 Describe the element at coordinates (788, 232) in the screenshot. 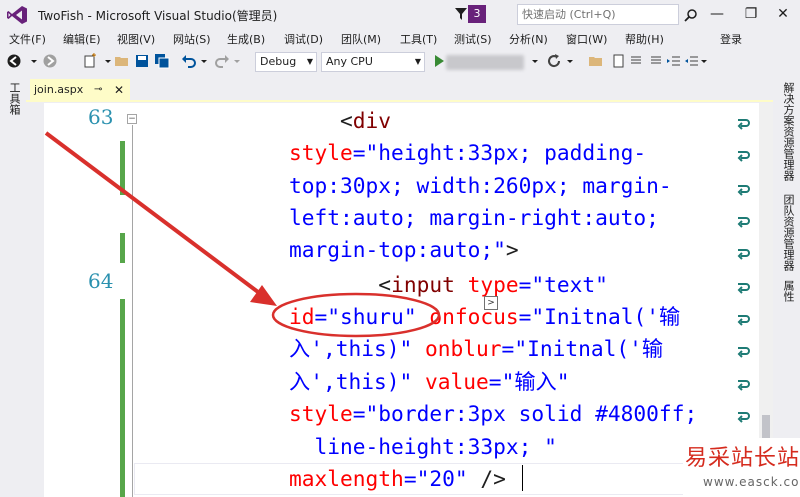

I see `tab-team-explorer: 团队资源管理器` at that location.